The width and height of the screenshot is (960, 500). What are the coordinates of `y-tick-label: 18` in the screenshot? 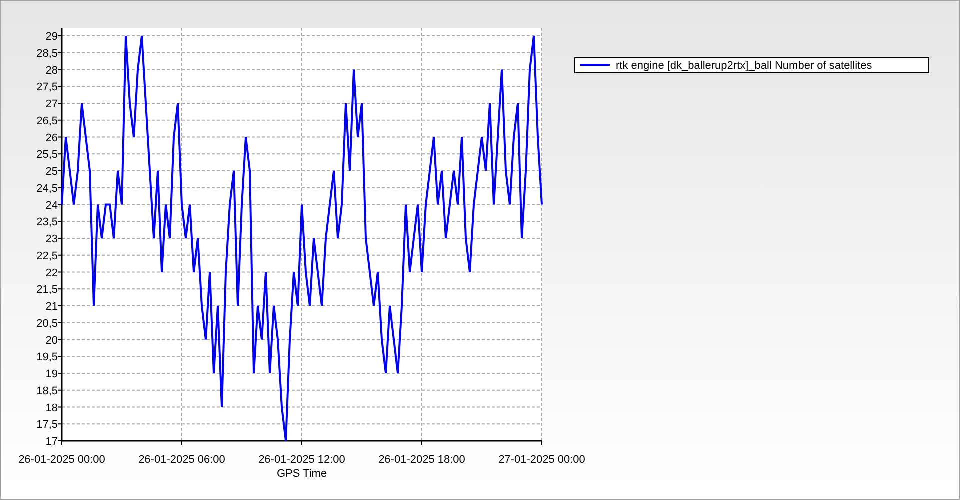 It's located at (52, 408).